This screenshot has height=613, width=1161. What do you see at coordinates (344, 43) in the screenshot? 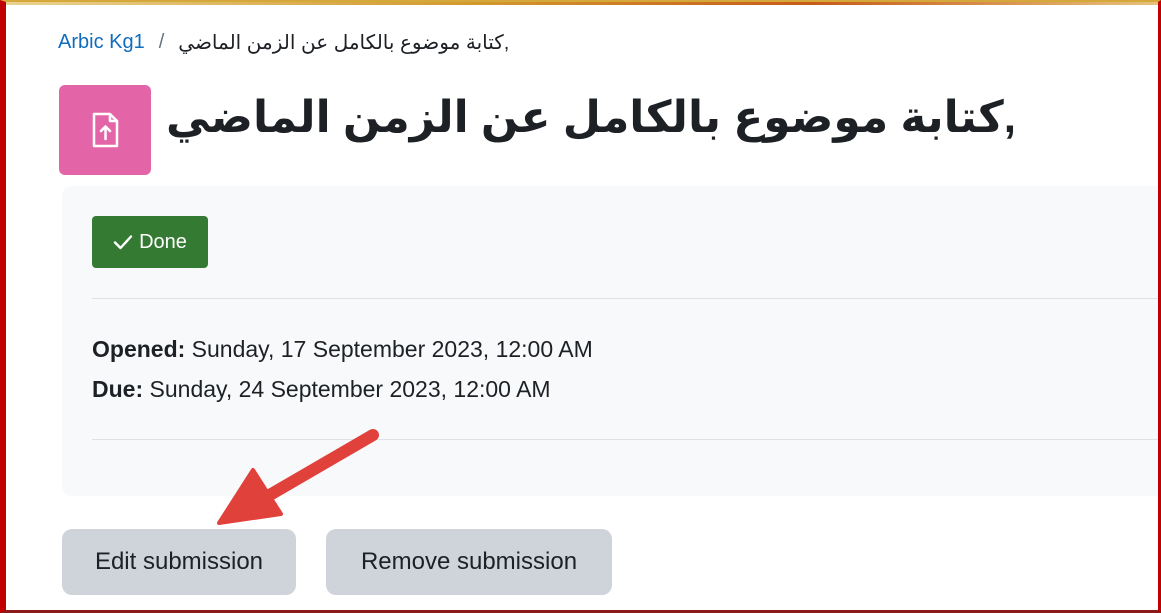
I see `breadcrumb-current: كتابة موضوع بالكامل عن الزمن الماضي,` at bounding box center [344, 43].